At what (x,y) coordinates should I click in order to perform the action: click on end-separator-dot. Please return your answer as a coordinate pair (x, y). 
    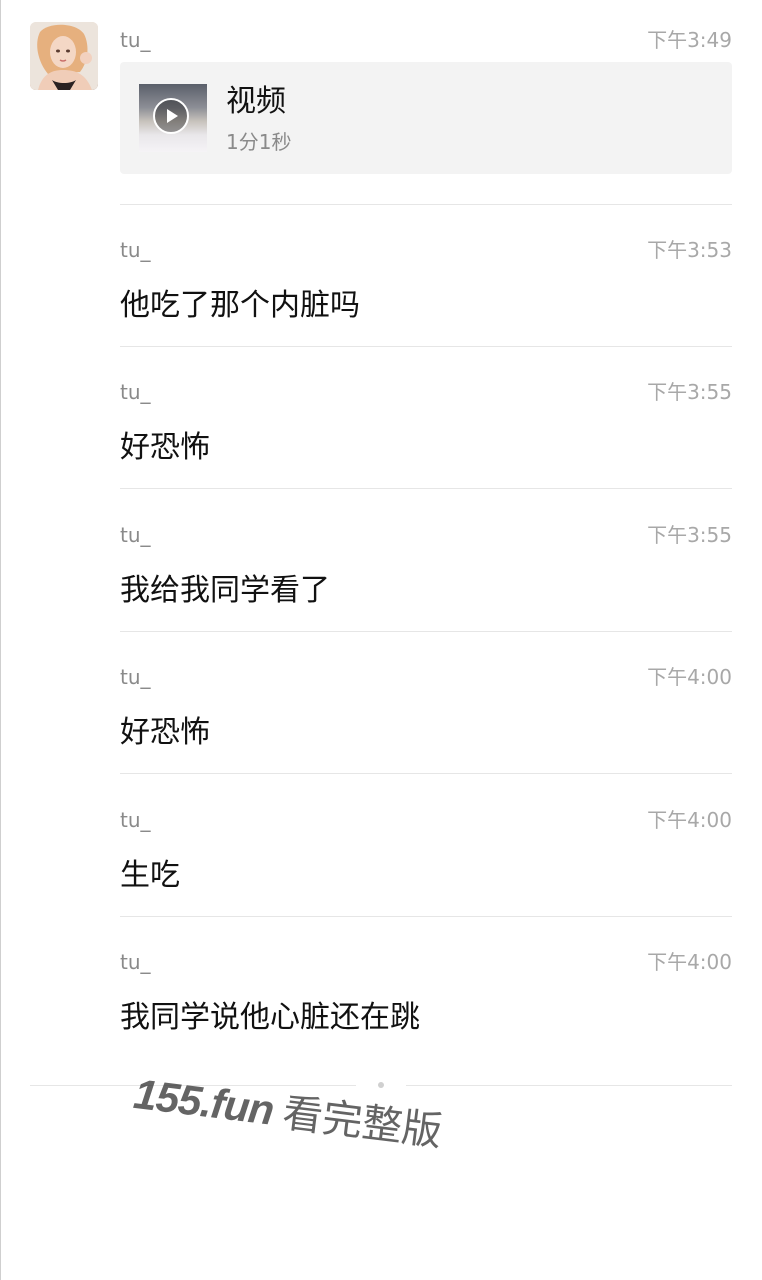
    Looking at the image, I should click on (381, 1085).